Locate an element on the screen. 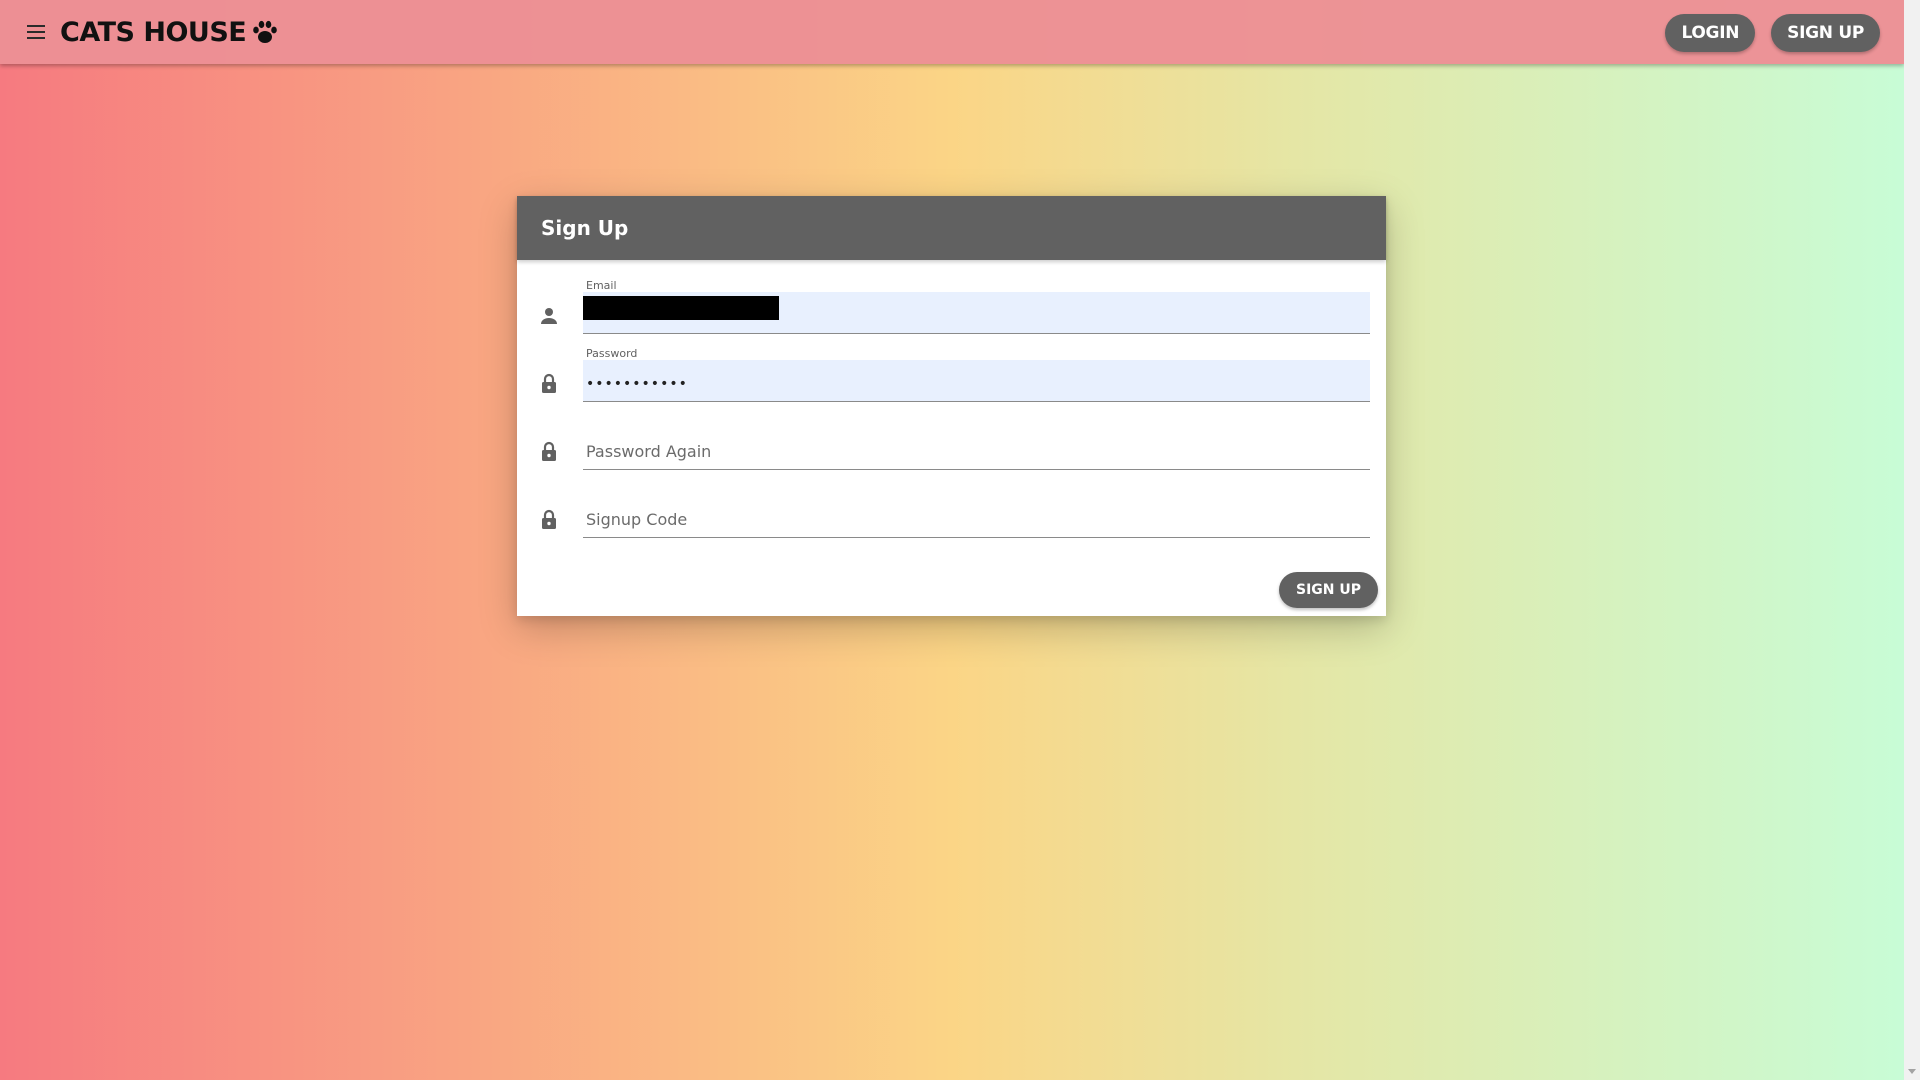 The width and height of the screenshot is (1920, 1080). menu-icon is located at coordinates (36, 32).